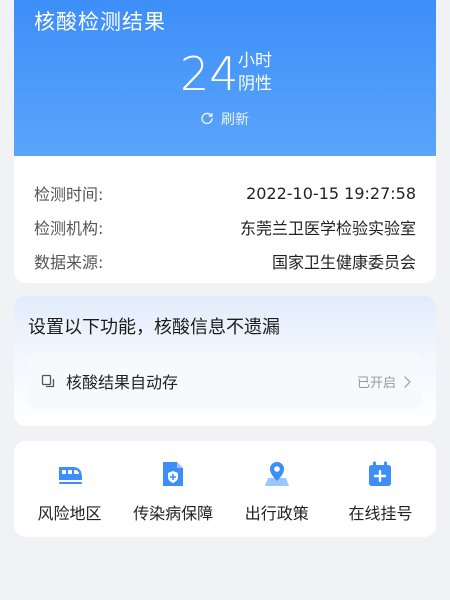  What do you see at coordinates (255, 61) in the screenshot?
I see `result-unit: 小时` at bounding box center [255, 61].